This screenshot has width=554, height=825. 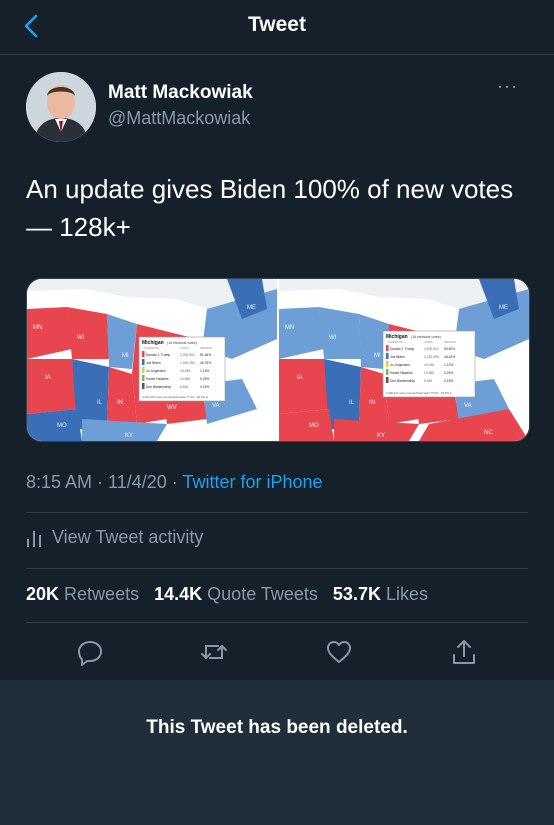 I want to click on deleted-message: This Tweet has been deleted., so click(x=277, y=727).